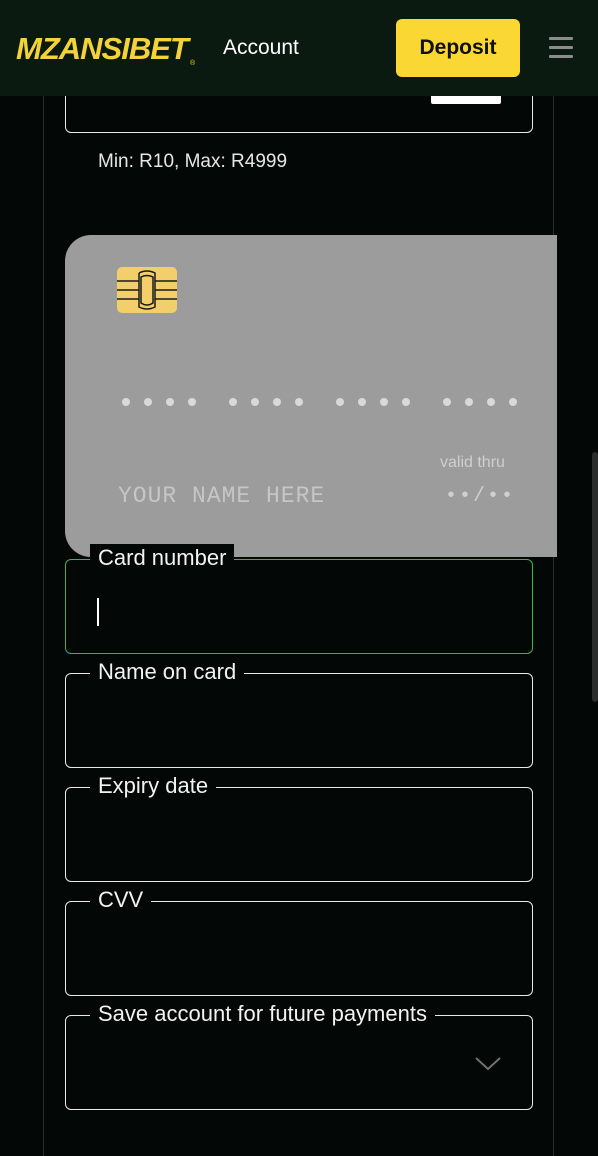 The width and height of the screenshot is (598, 1156). I want to click on amount-quick-select-button, so click(466, 100).